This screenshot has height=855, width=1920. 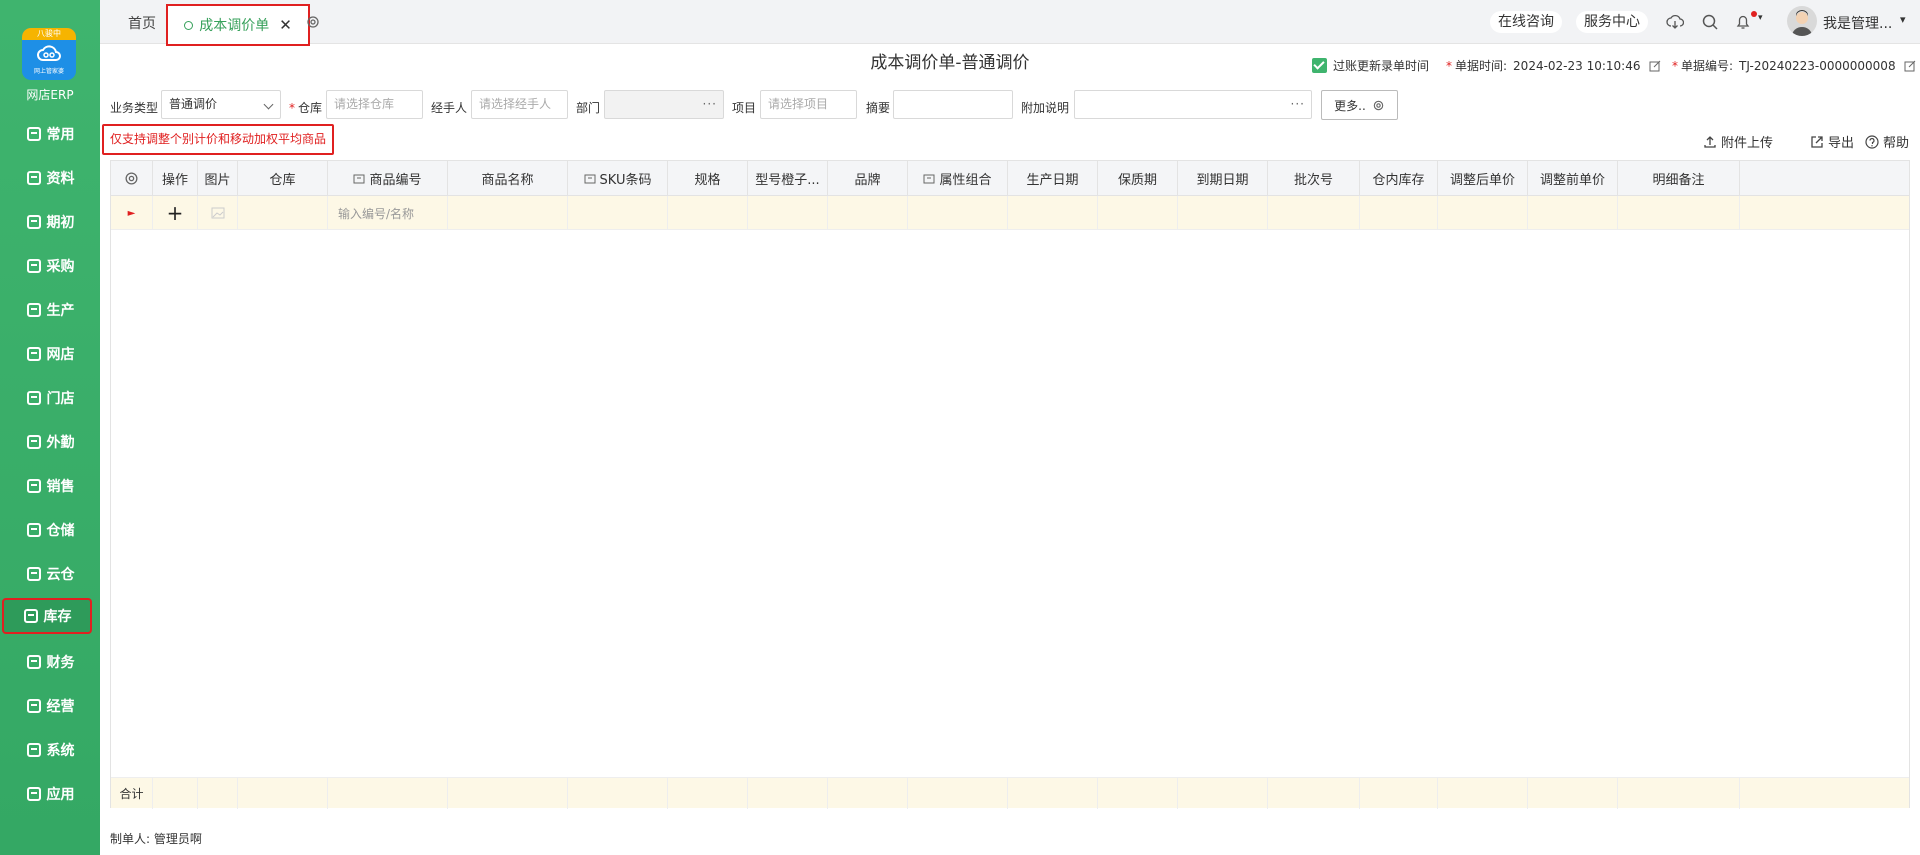 What do you see at coordinates (50, 266) in the screenshot?
I see `sidebar-item-3: 采购` at bounding box center [50, 266].